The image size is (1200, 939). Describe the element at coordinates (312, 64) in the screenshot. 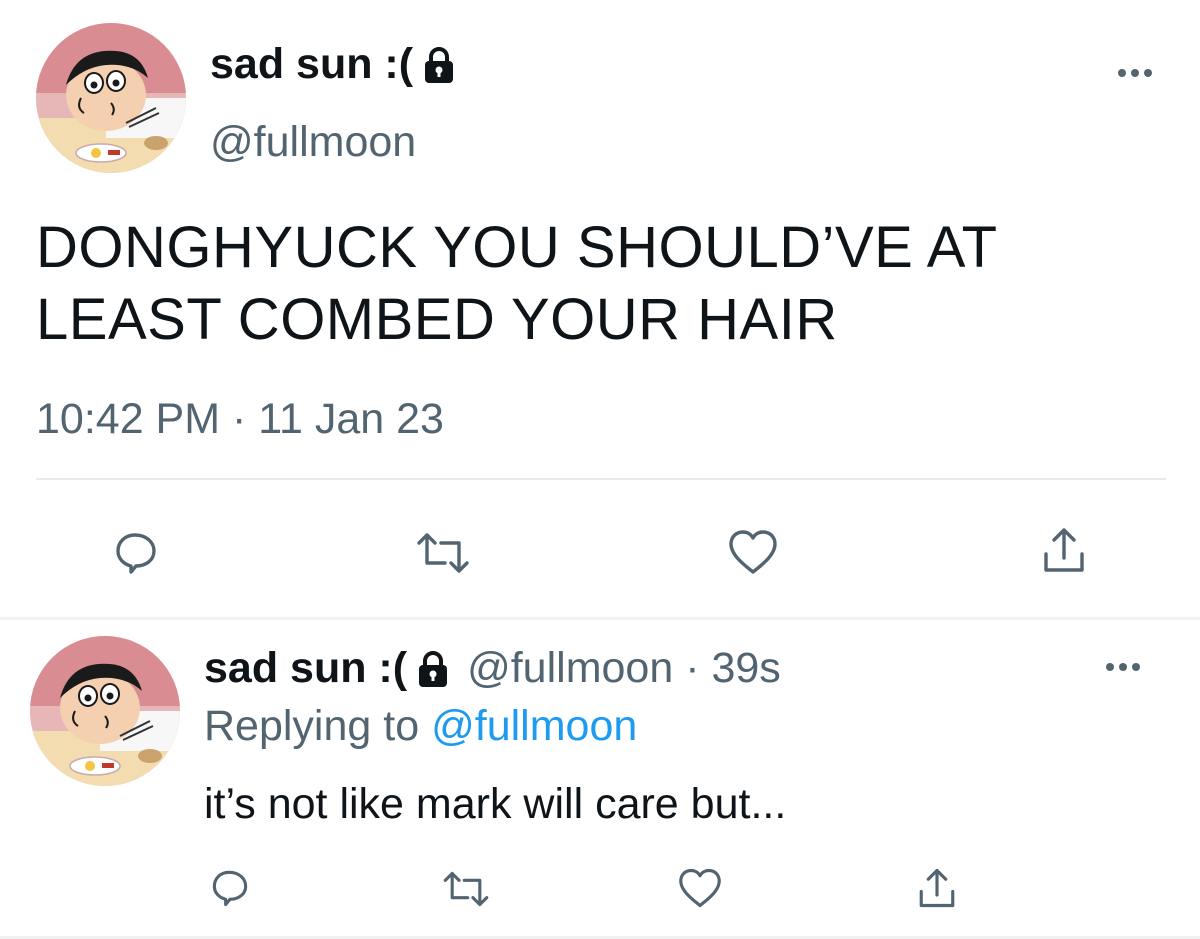

I see `display-name-text: sad sun :(` at that location.